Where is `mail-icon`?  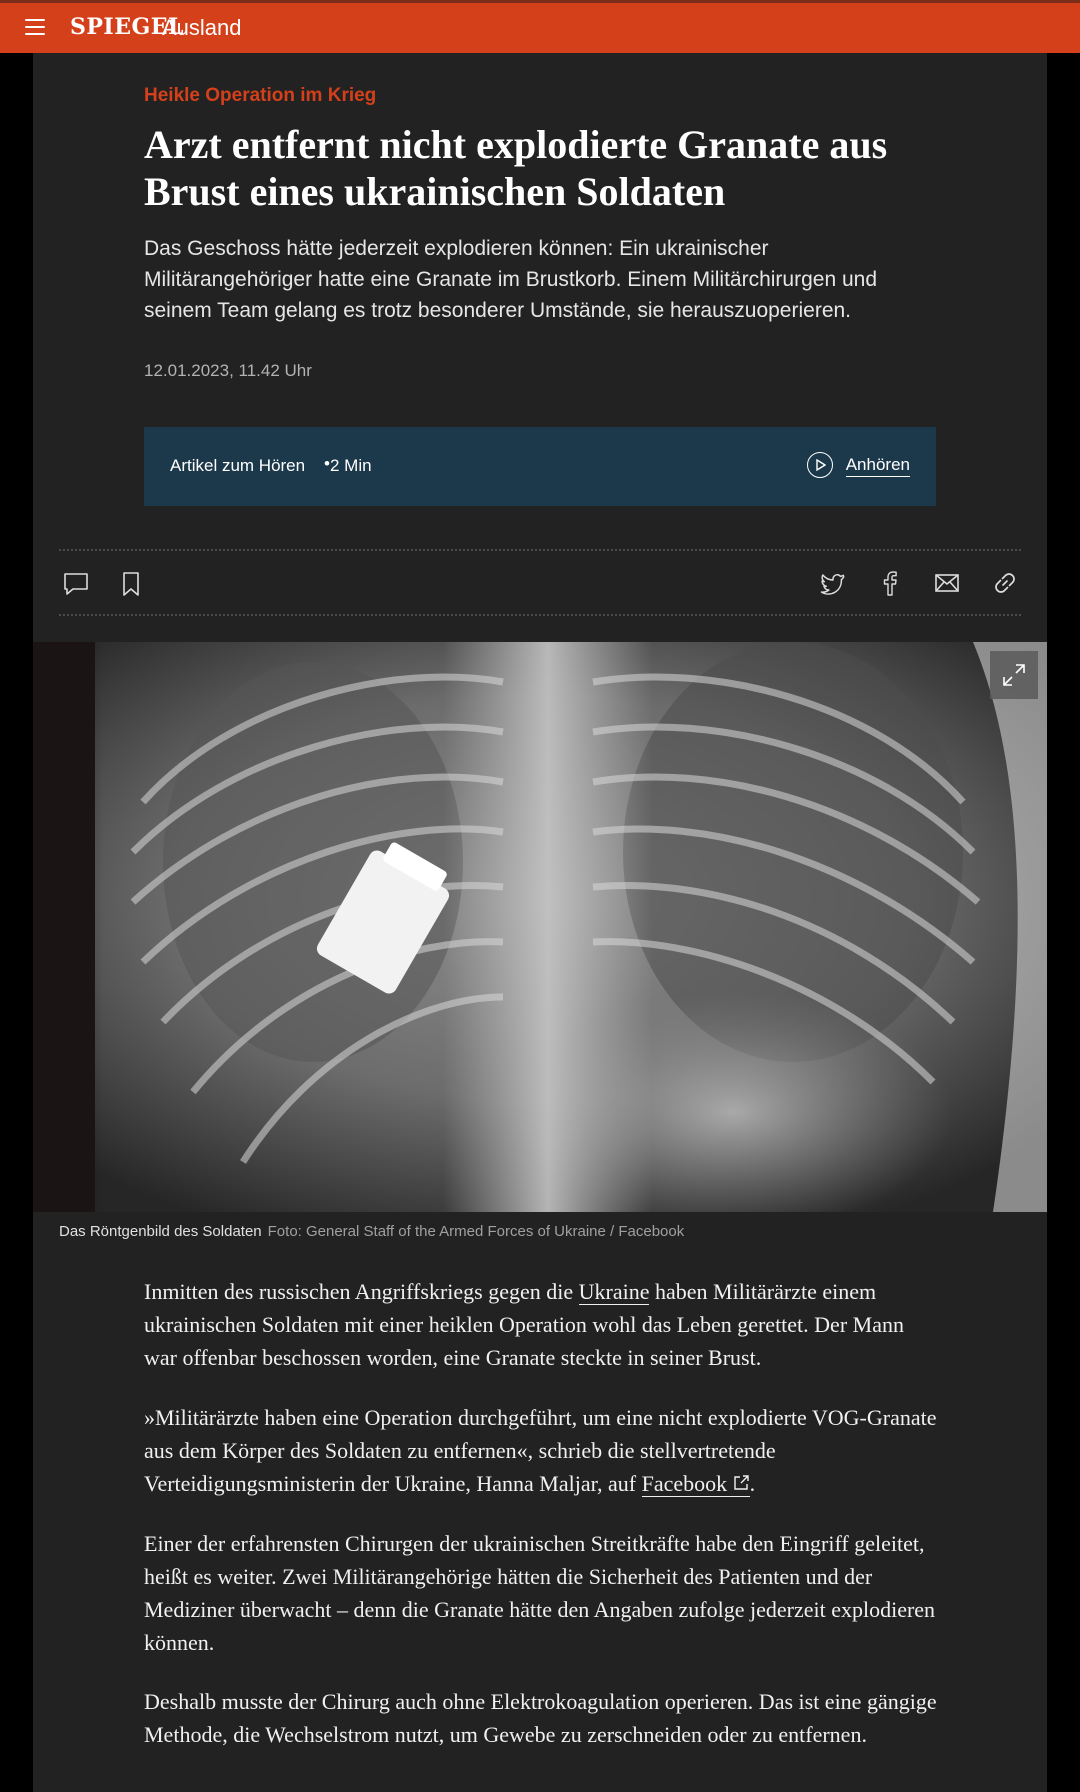
mail-icon is located at coordinates (947, 583).